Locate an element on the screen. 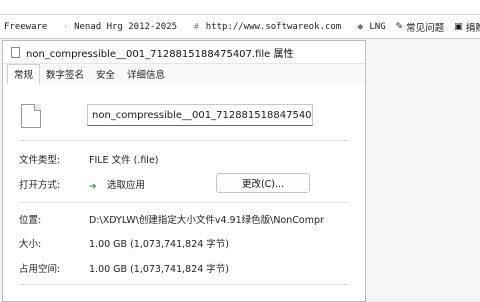 This screenshot has width=480, height=302. freeware-label: Freeware is located at coordinates (26, 26).